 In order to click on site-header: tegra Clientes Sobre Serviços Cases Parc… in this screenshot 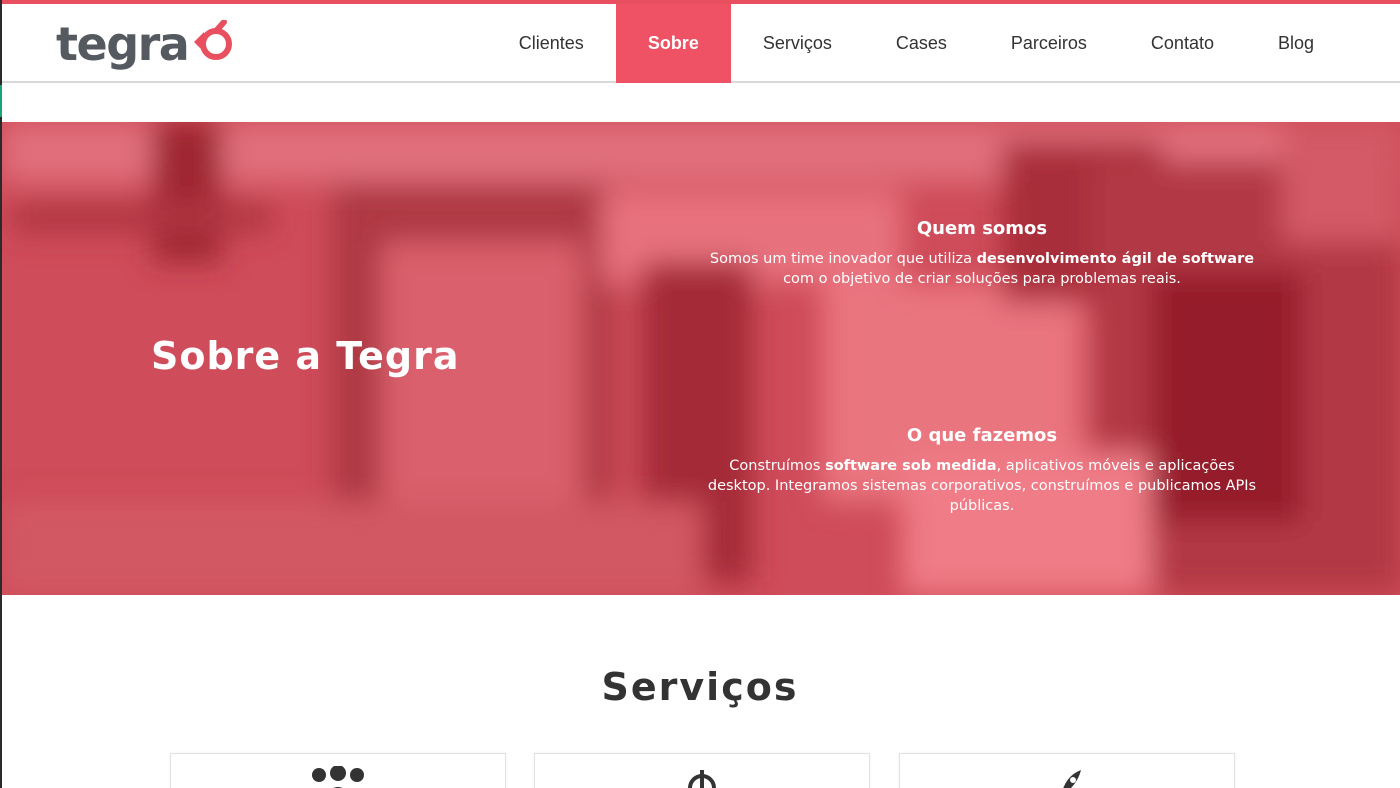, I will do `click(700, 43)`.